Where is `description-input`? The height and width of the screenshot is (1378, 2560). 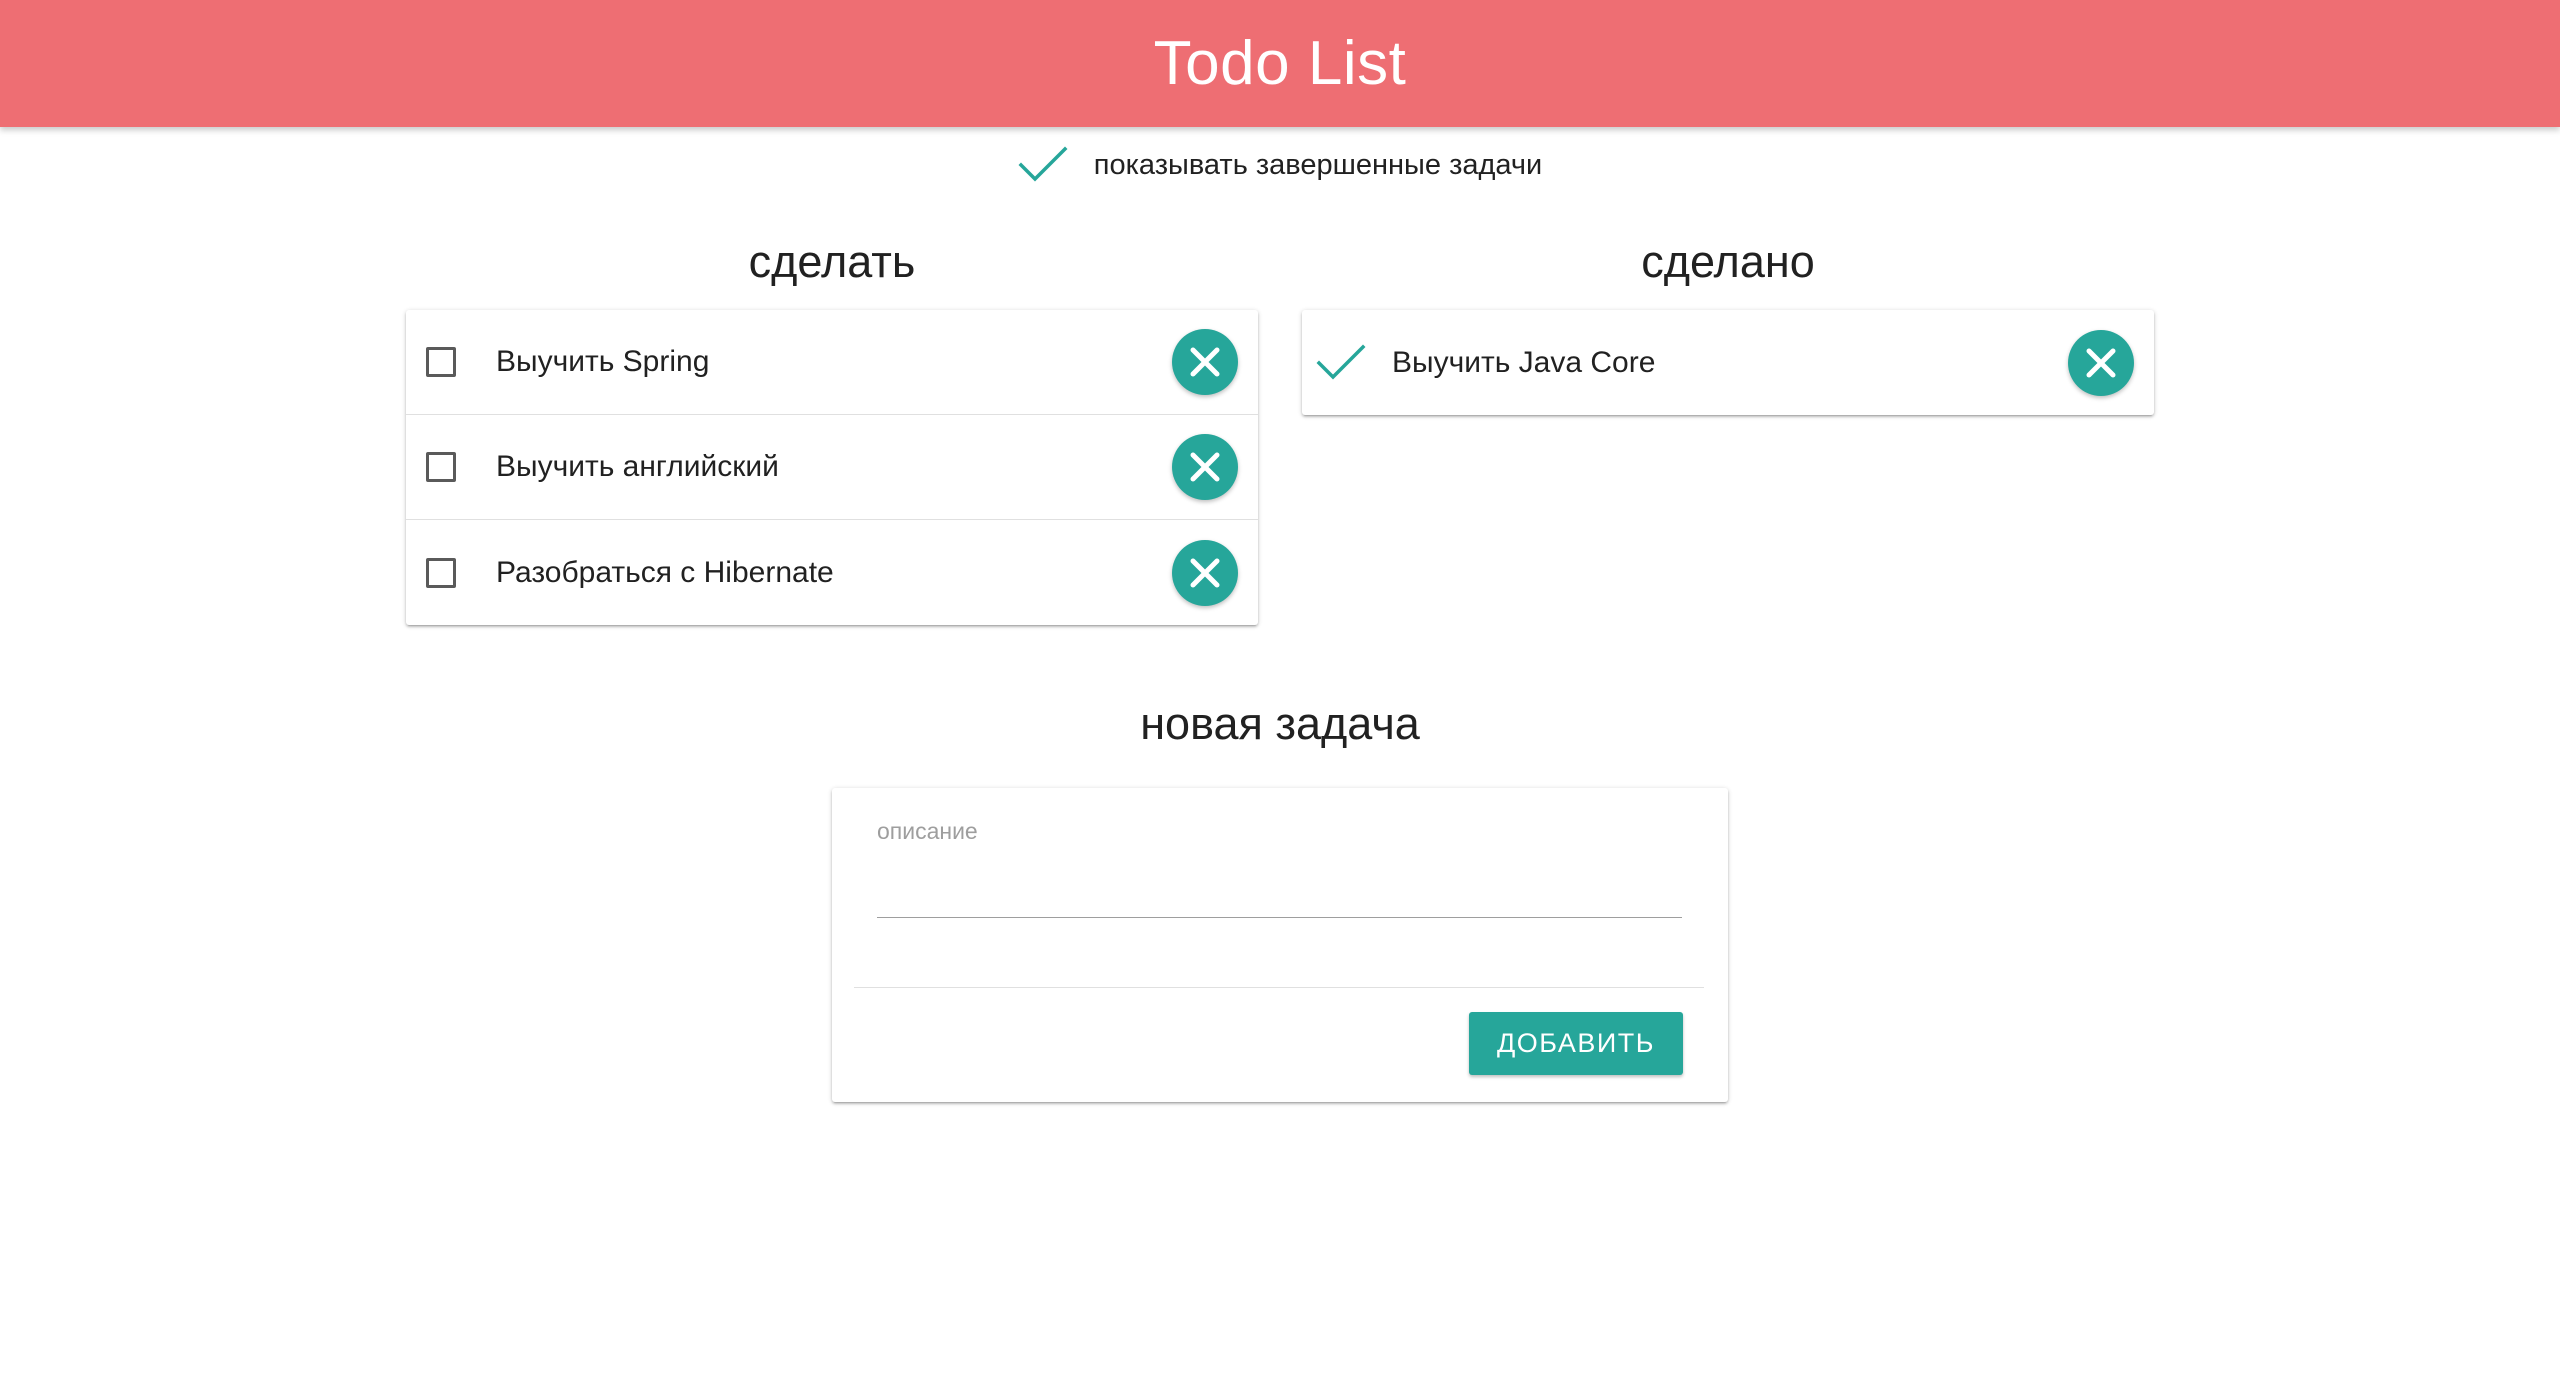 description-input is located at coordinates (1279, 883).